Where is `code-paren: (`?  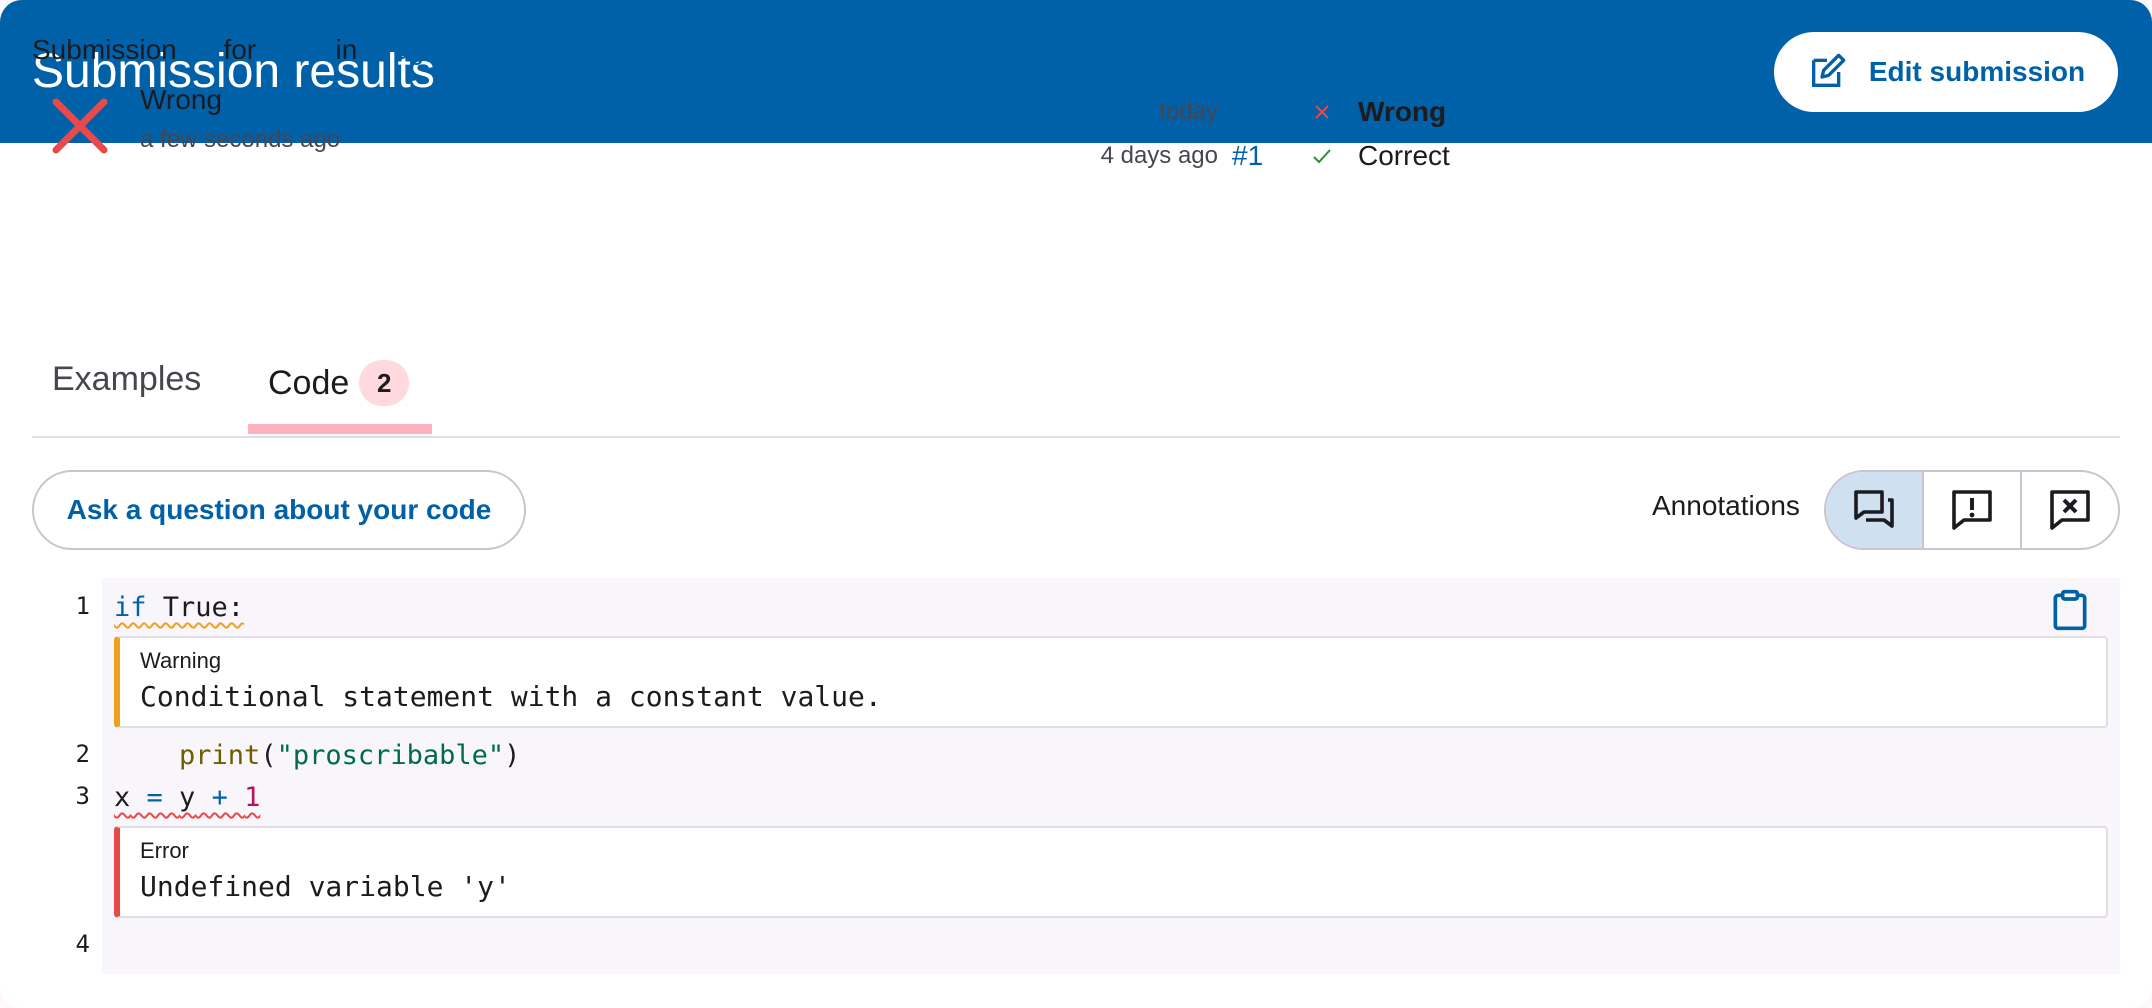
code-paren: ( is located at coordinates (268, 755).